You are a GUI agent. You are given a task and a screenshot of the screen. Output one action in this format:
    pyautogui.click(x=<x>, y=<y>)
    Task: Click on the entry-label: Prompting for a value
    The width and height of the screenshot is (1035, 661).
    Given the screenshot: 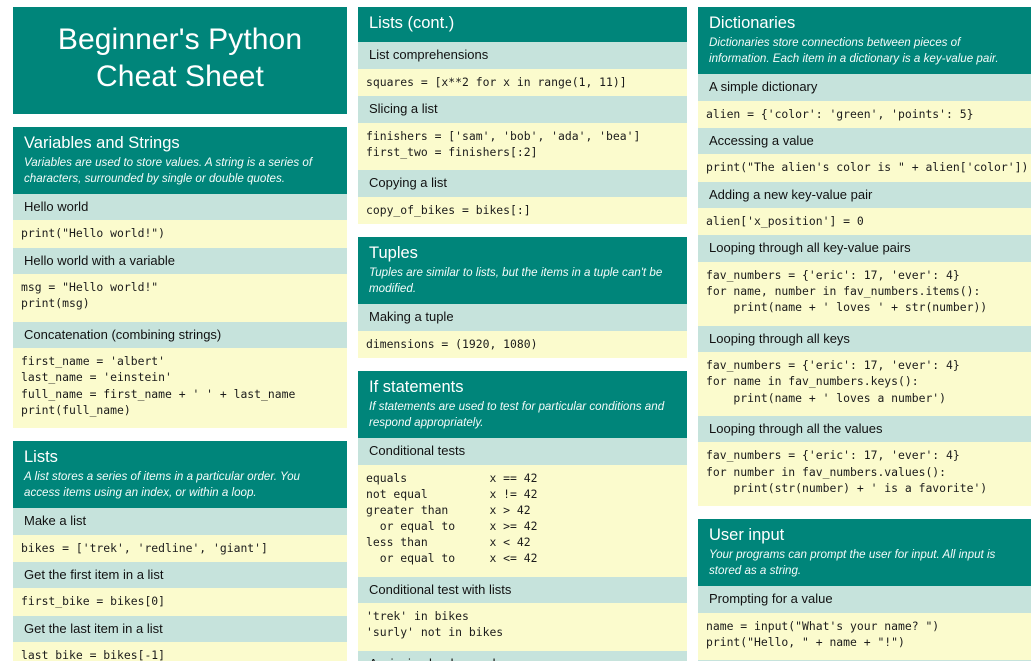 What is the action you would take?
    pyautogui.click(x=864, y=599)
    